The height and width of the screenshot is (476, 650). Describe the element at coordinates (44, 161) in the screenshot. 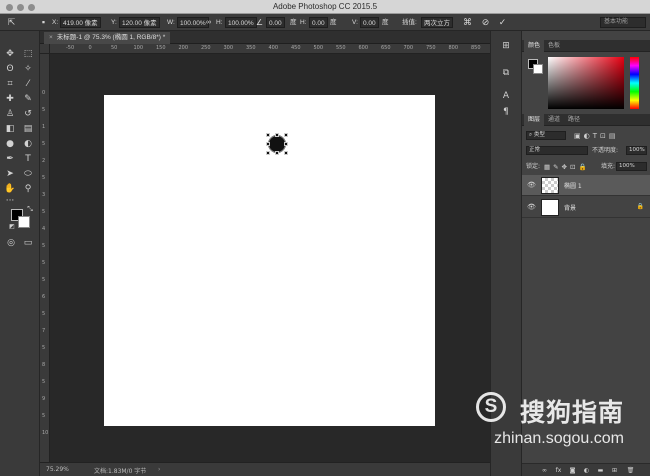

I see `ruler-tick-label: 2` at that location.